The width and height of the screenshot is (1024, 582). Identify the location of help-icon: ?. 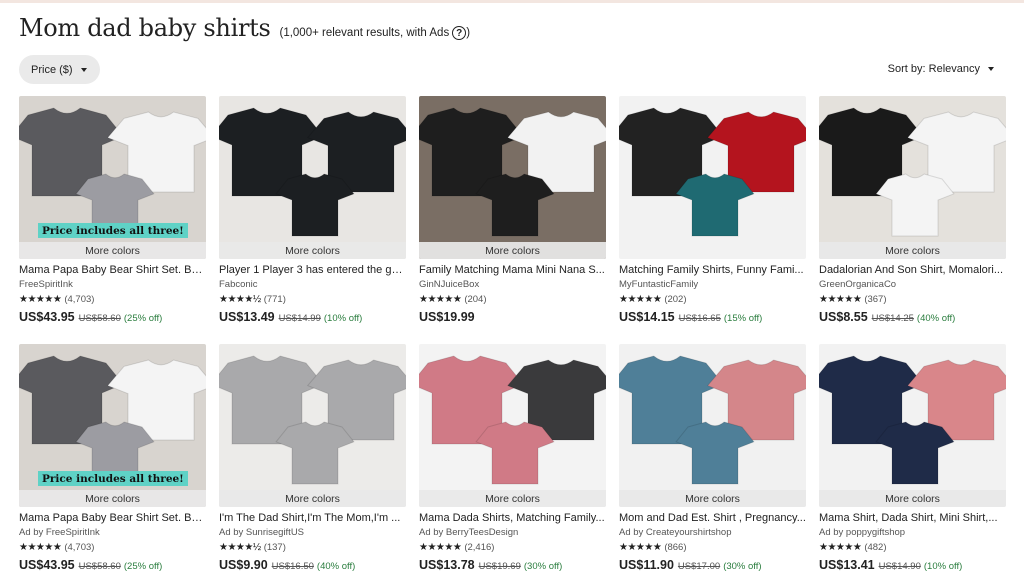
(459, 33).